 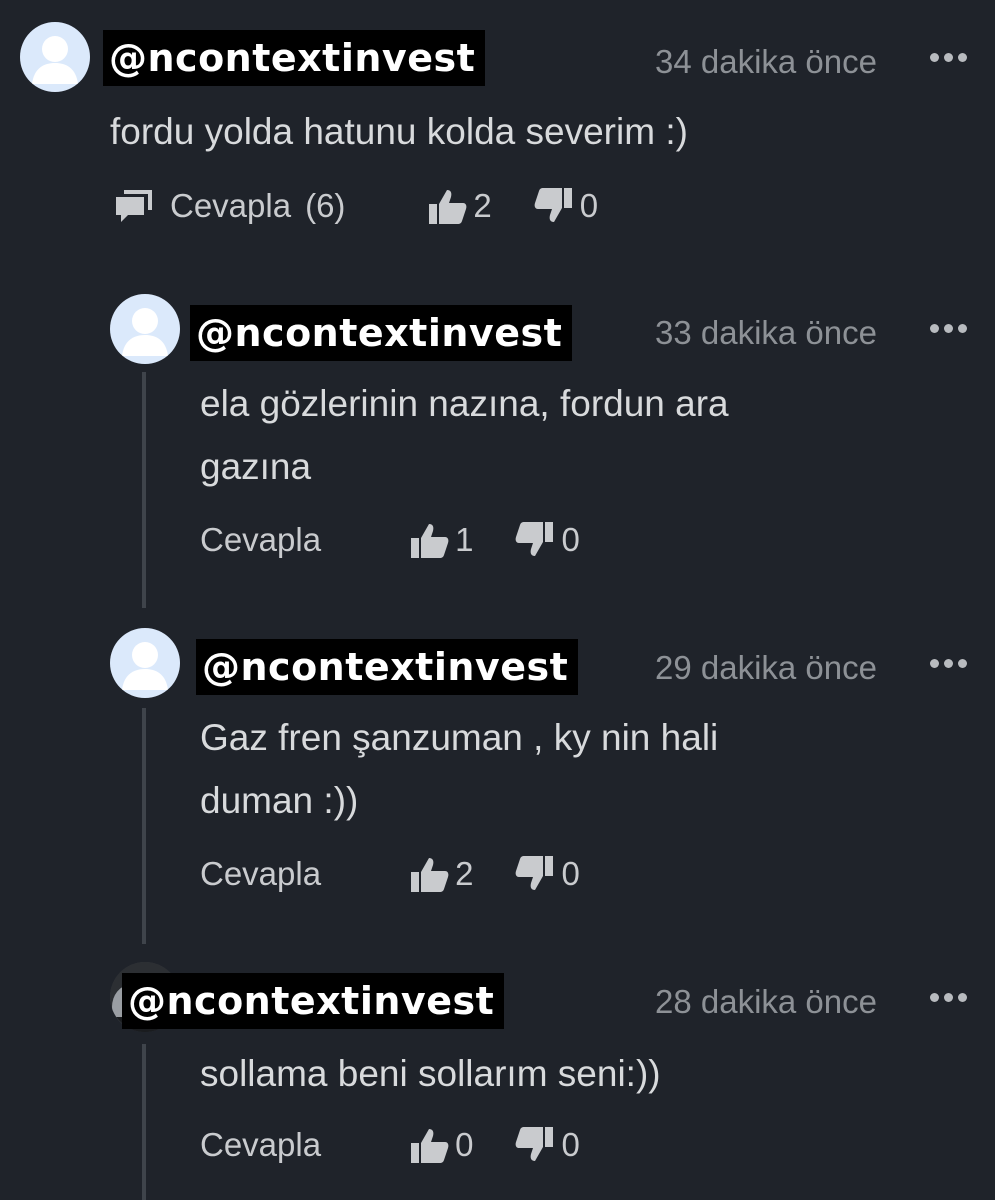 I want to click on timestamp: 33 dakika önce, so click(x=766, y=332).